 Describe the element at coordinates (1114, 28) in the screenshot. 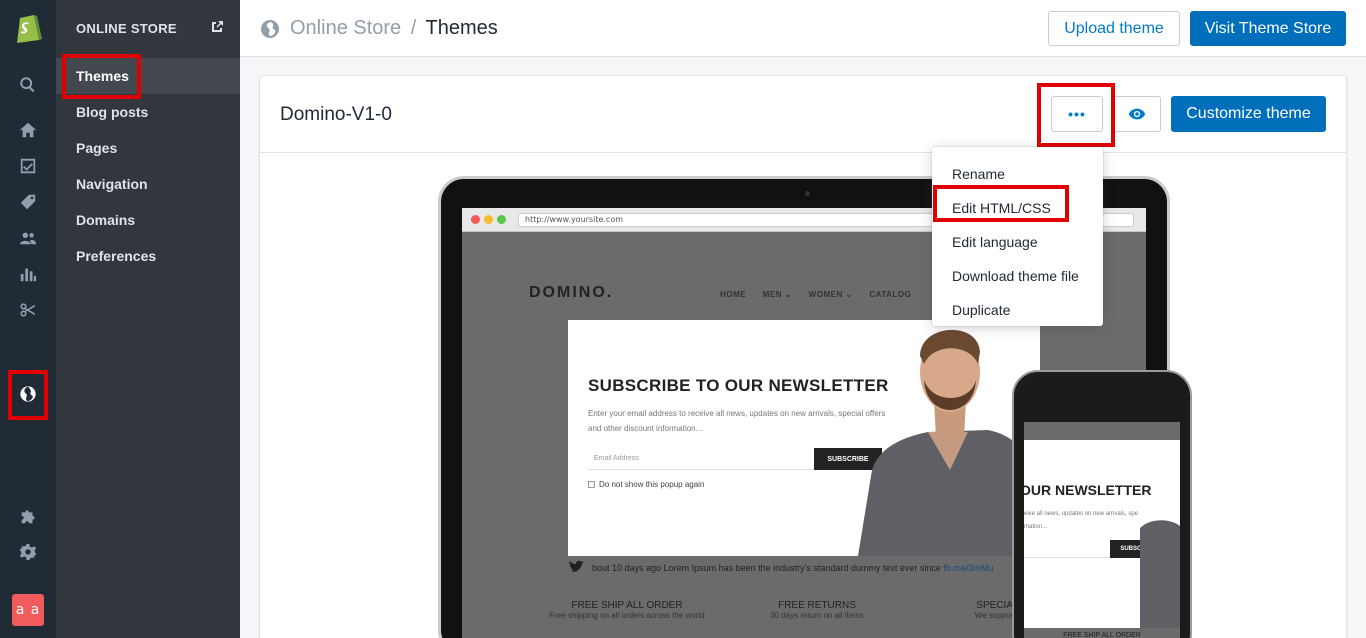

I see `upload-theme-button: Upload theme` at that location.